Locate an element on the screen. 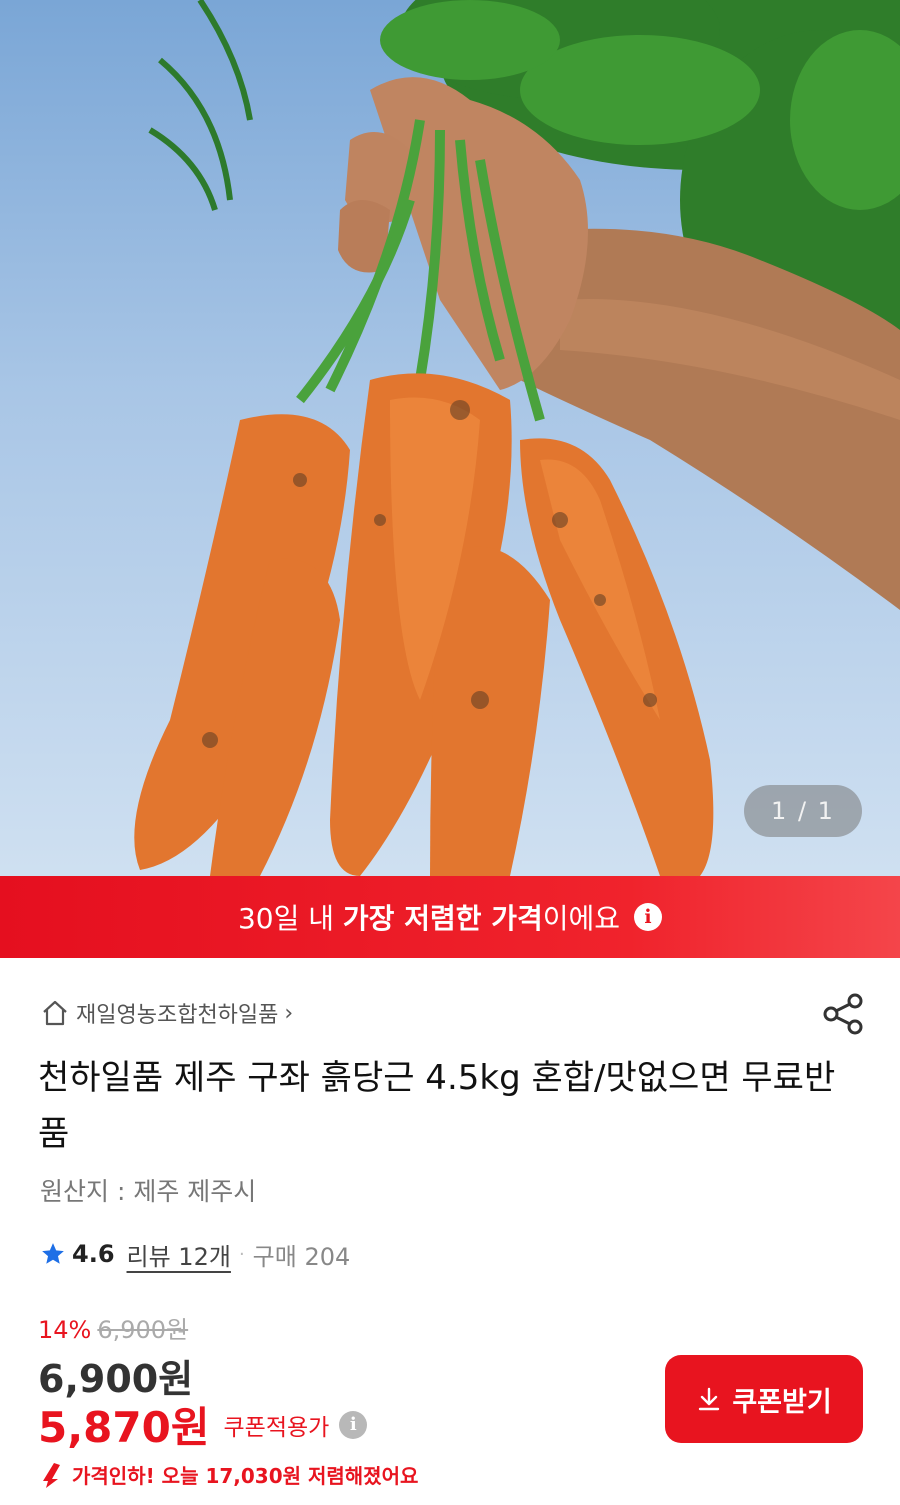 This screenshot has width=900, height=1505. rating-score: 4.6 is located at coordinates (93, 1254).